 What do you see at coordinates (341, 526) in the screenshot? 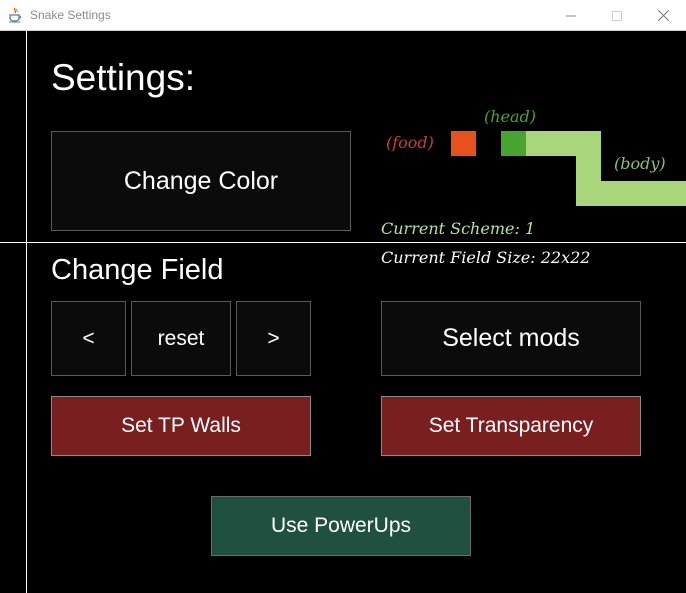
I see `use-powerups-button: Use PowerUps` at bounding box center [341, 526].